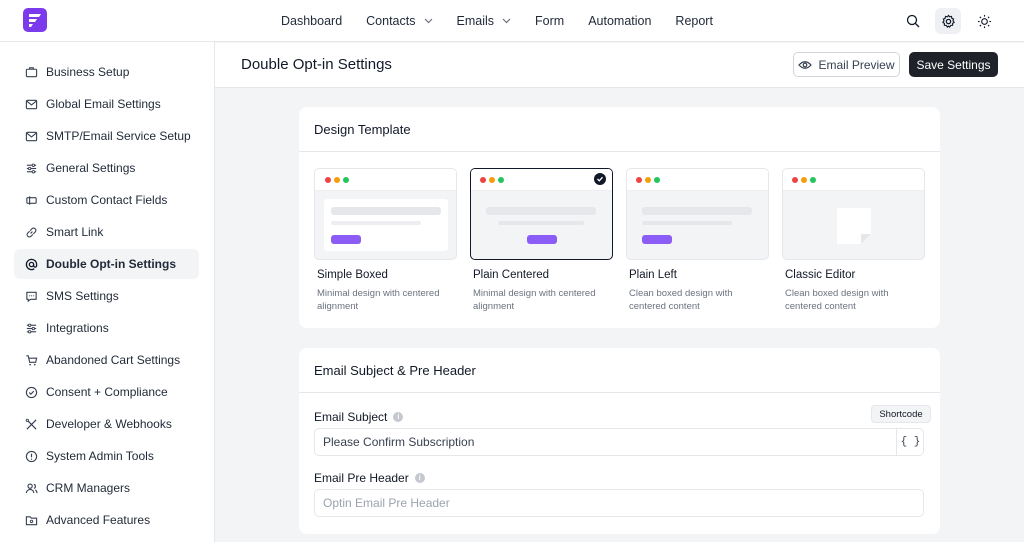 This screenshot has width=1024, height=542. I want to click on sidebar-item-label: Advanced Features, so click(98, 520).